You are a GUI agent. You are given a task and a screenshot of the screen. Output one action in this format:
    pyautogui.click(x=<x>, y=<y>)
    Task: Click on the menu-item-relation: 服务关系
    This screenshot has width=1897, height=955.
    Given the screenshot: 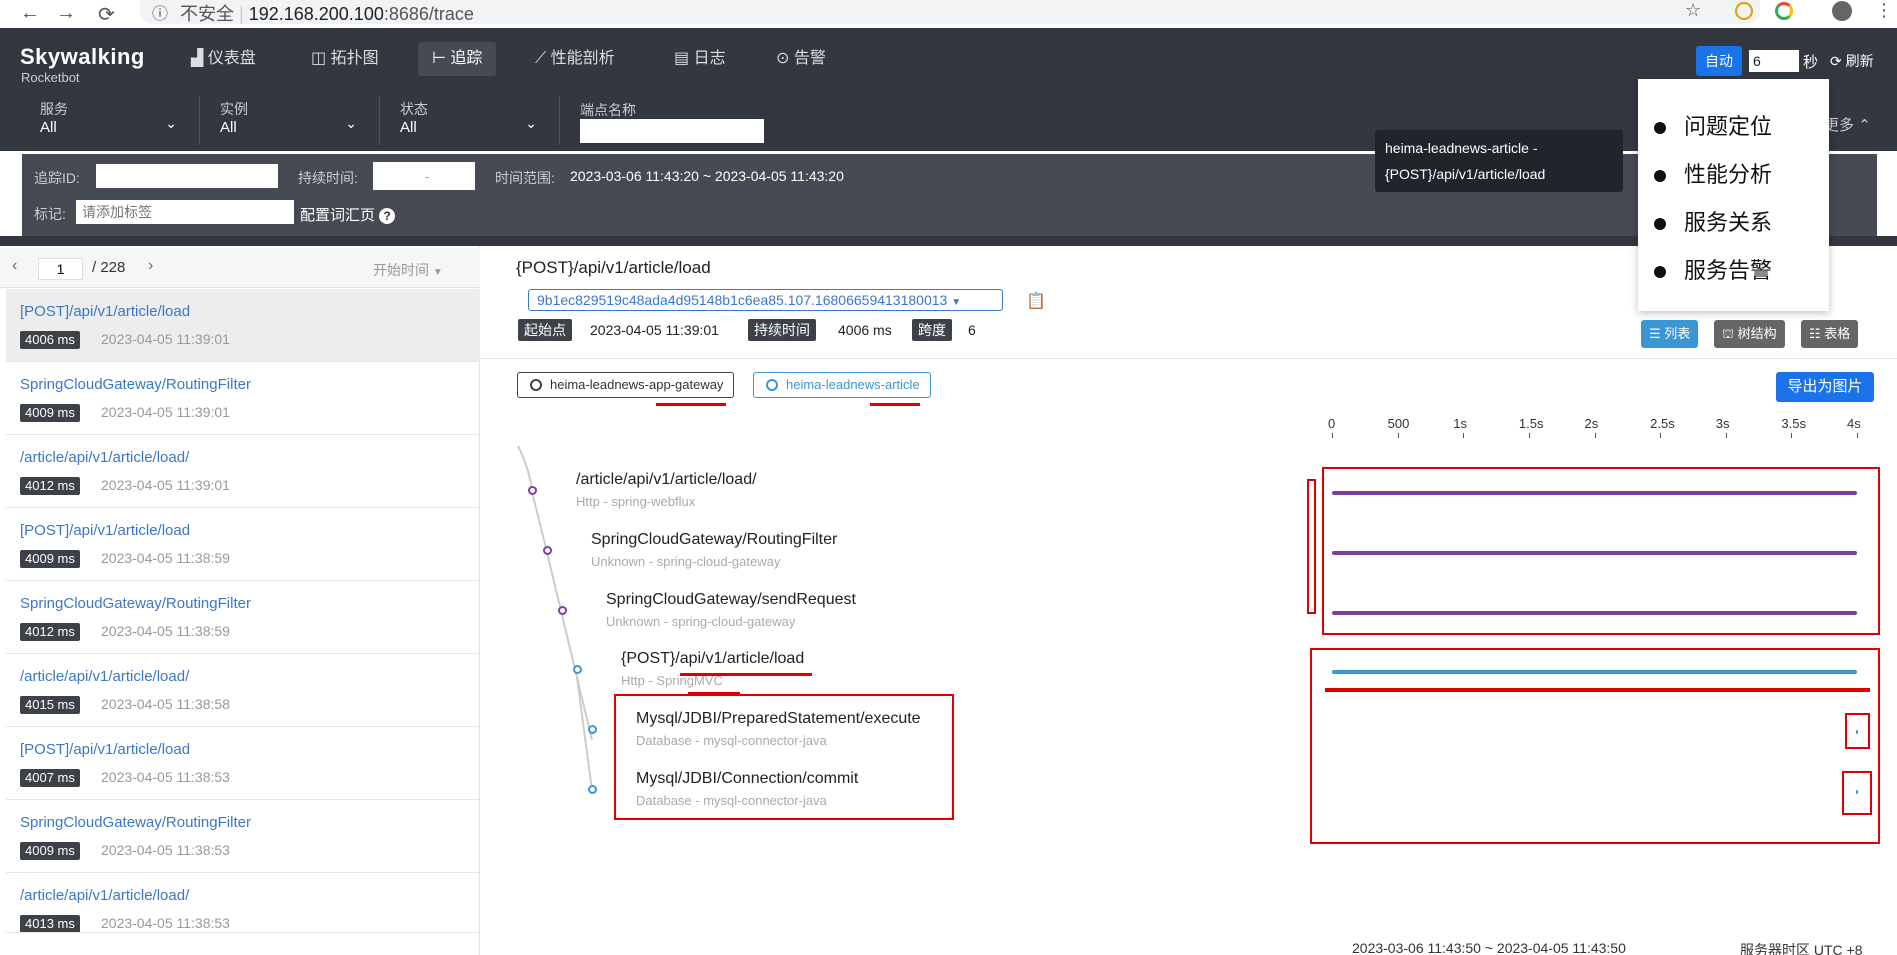 What is the action you would take?
    pyautogui.click(x=1713, y=221)
    